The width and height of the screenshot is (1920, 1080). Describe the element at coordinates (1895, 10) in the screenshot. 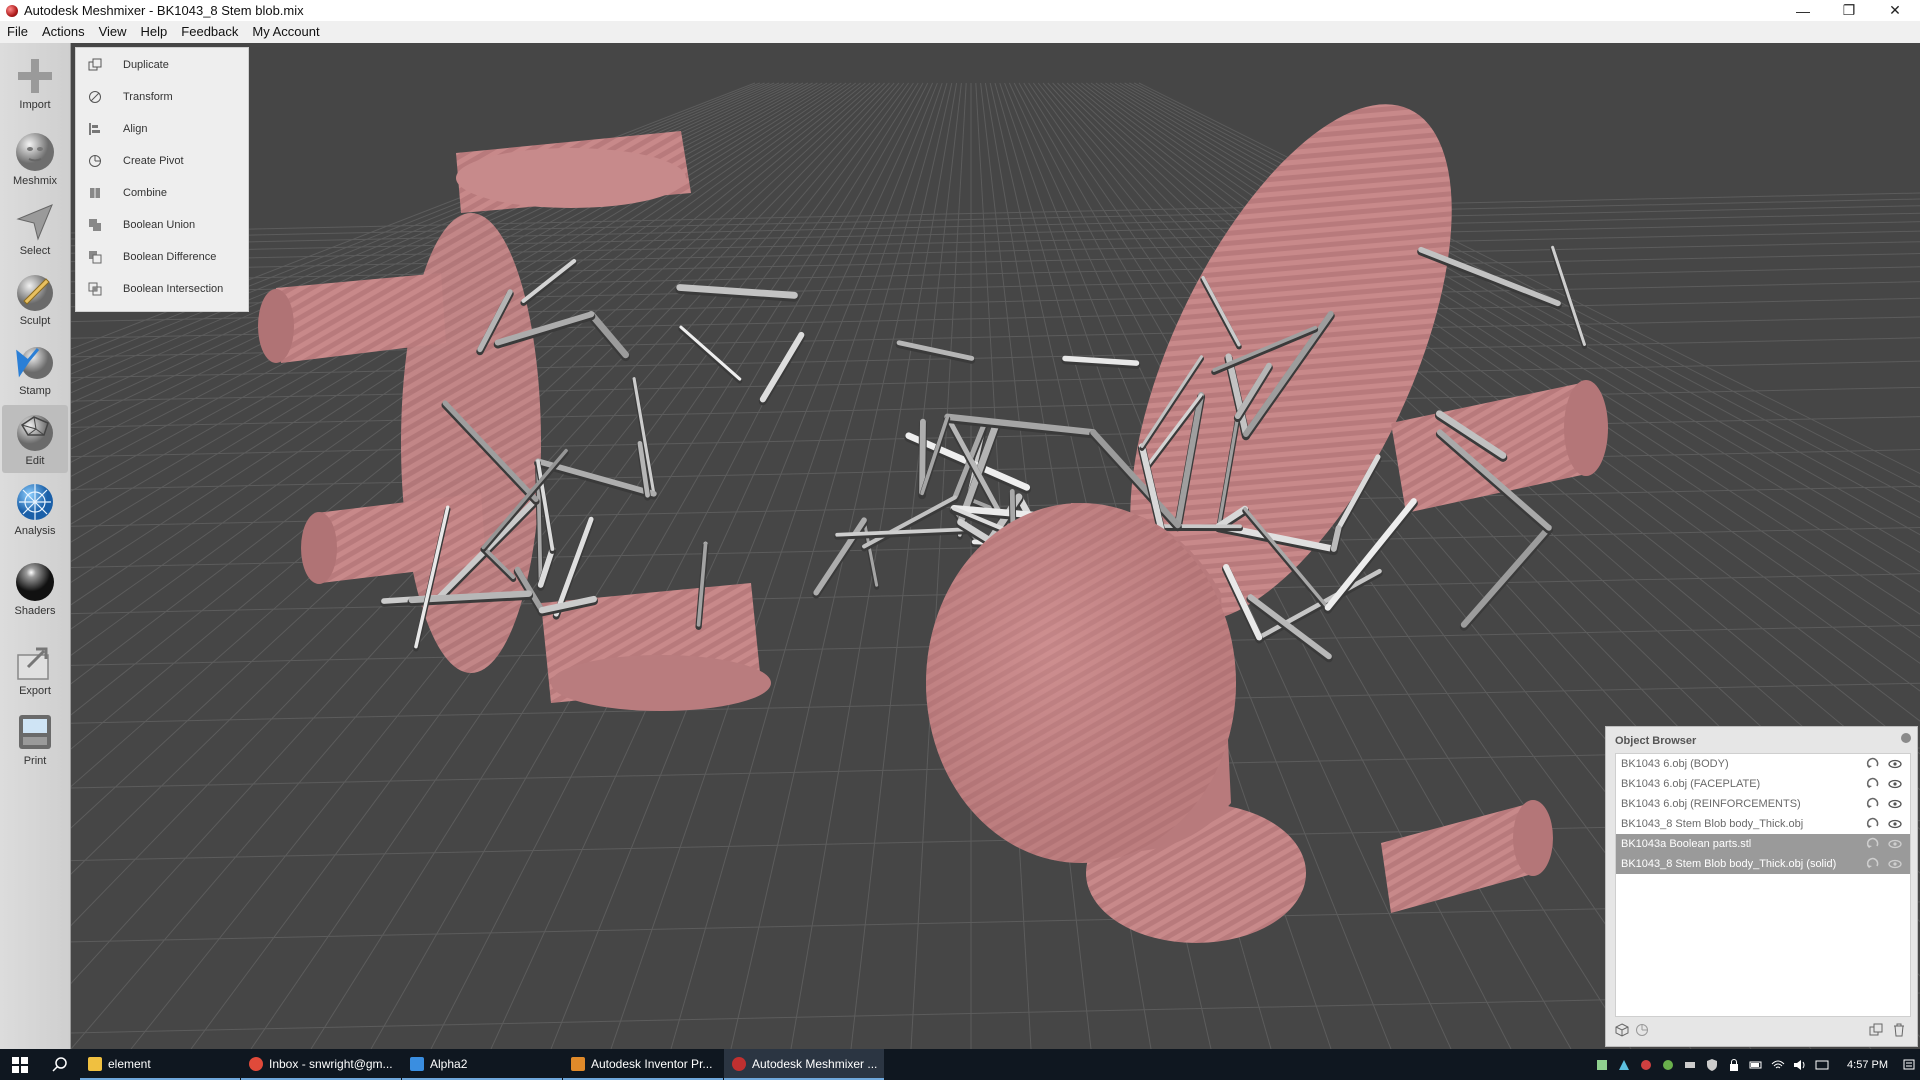

I see `close-button: ✕` at that location.